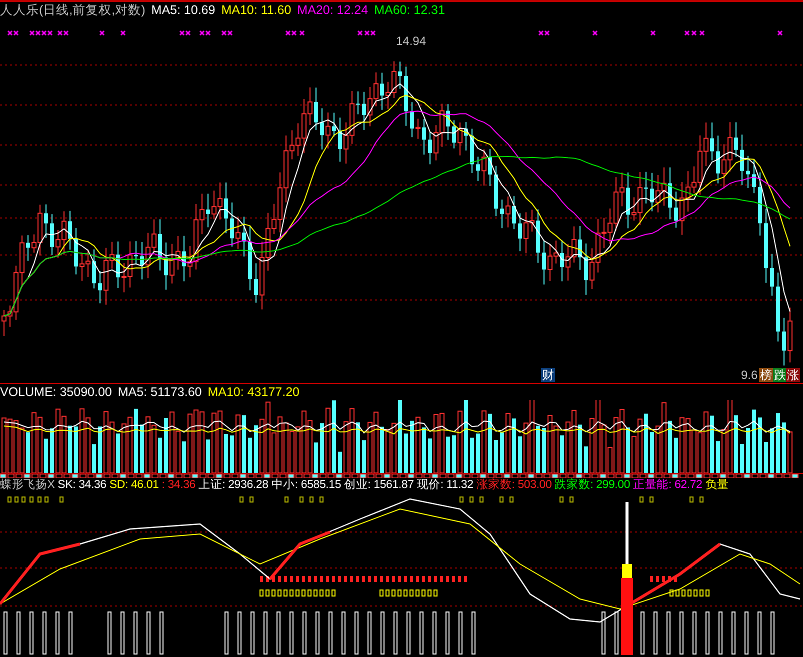 The width and height of the screenshot is (803, 657). What do you see at coordinates (793, 375) in the screenshot?
I see `event-badge: 涨` at bounding box center [793, 375].